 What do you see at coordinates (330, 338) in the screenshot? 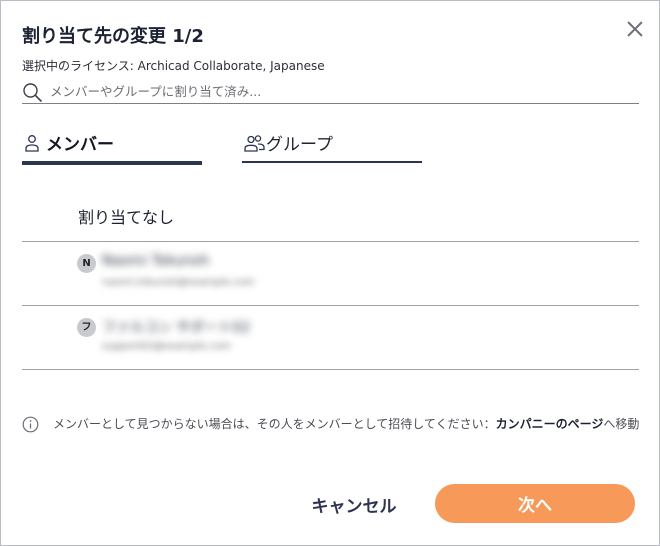
I see `member-row: フ ファルコン サポート02 support02@example.com` at bounding box center [330, 338].